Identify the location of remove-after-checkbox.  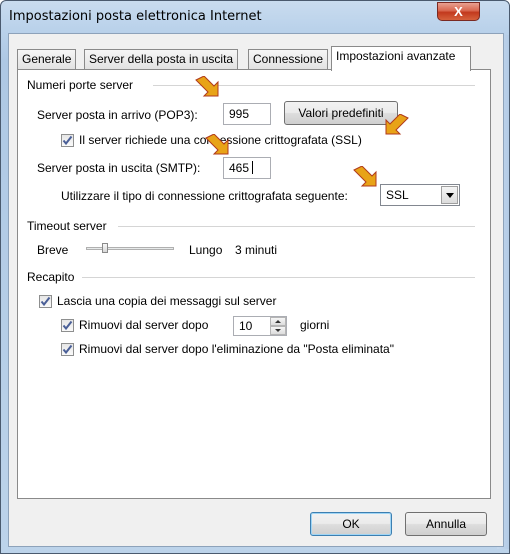
(67, 325).